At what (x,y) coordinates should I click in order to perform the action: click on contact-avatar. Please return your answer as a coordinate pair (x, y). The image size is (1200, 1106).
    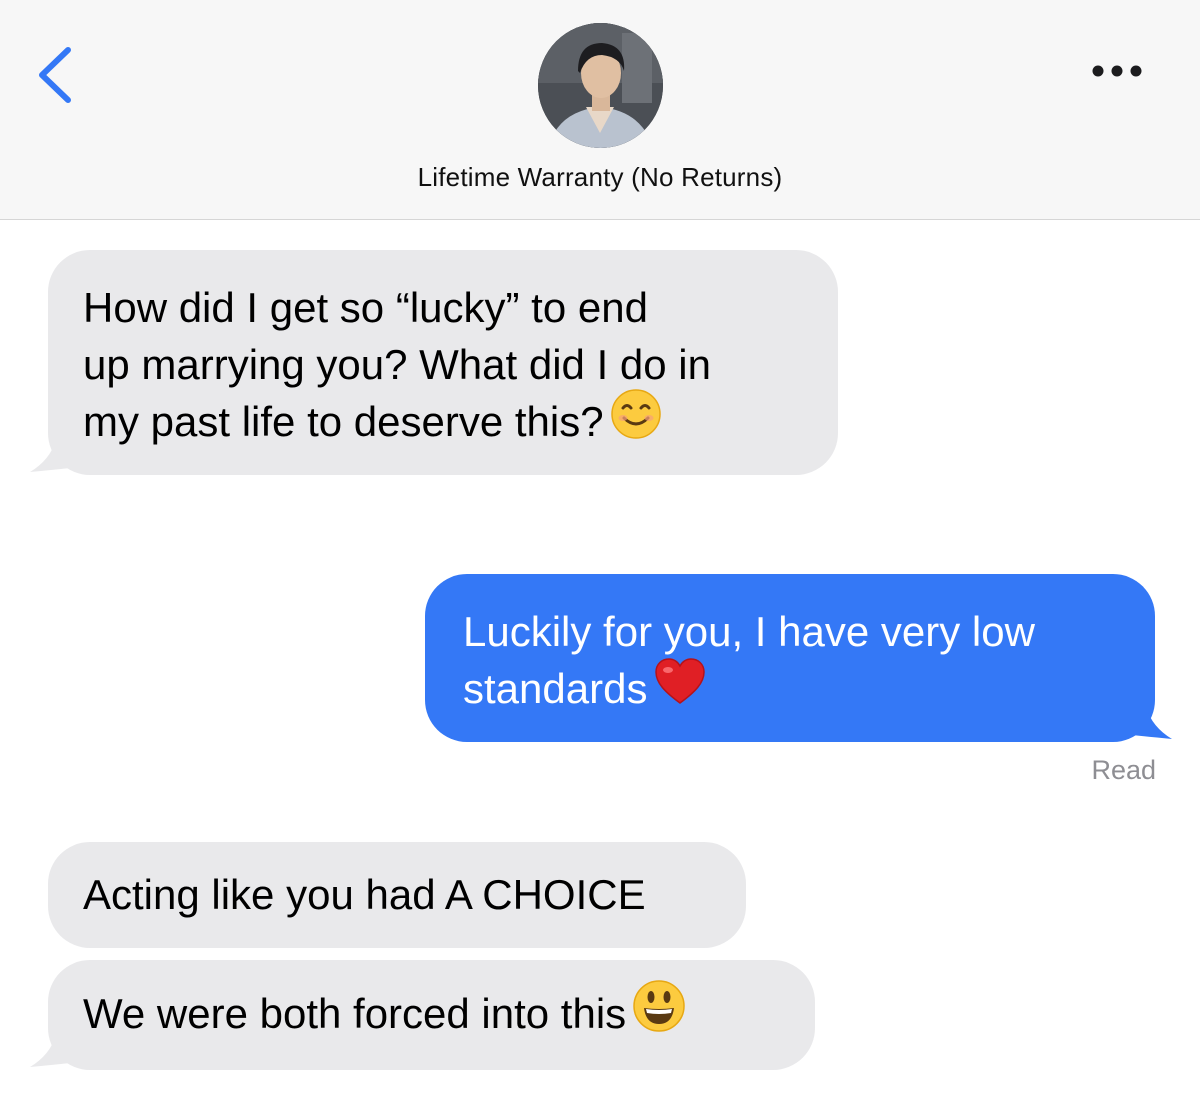
    Looking at the image, I should click on (600, 85).